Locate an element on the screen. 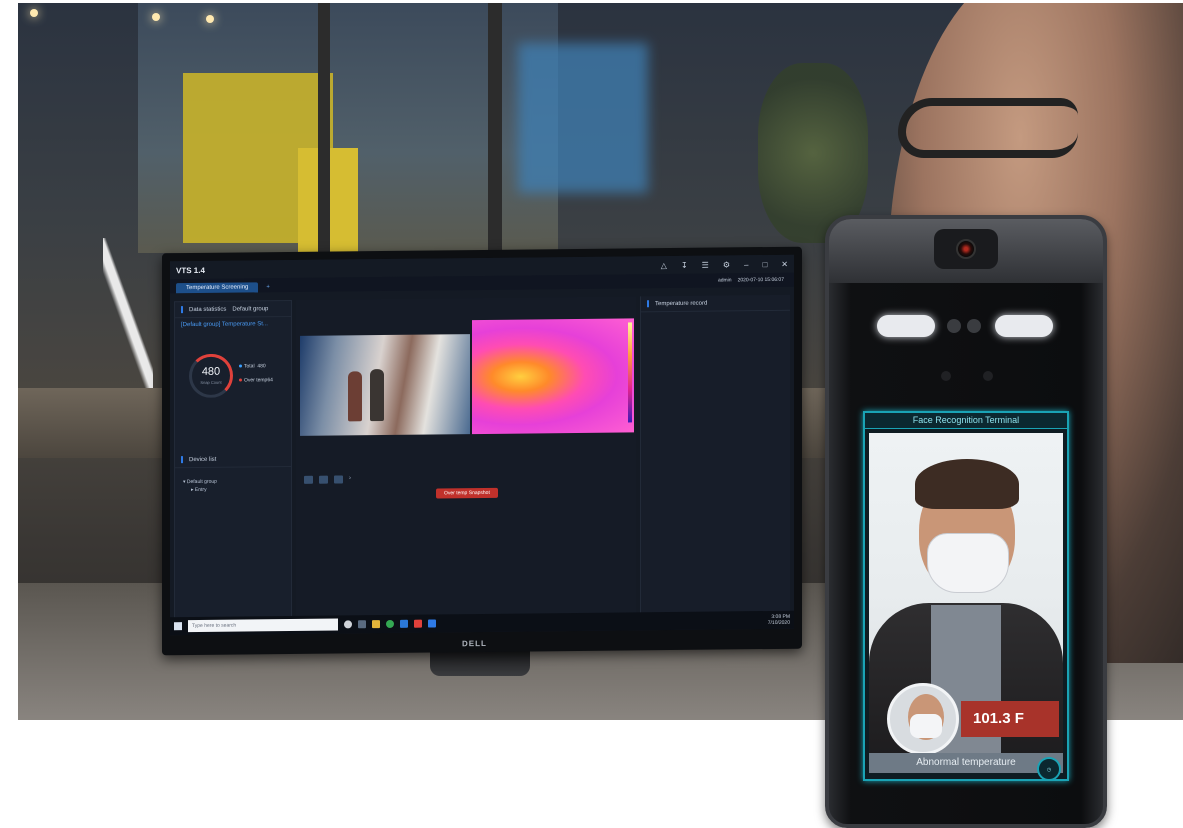  title-icons: △ ↧ ☰ ⚙ – □ ✕ is located at coordinates (724, 264).